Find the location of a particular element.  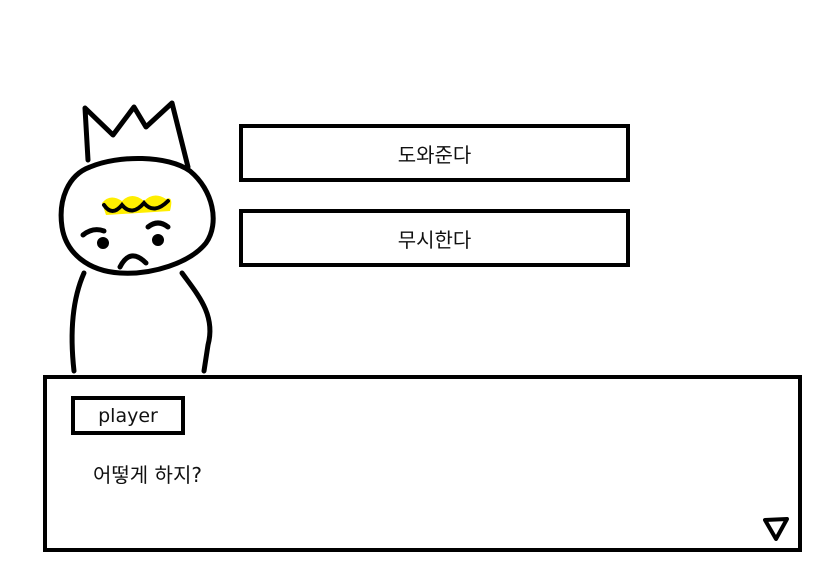

choice-label-ignore: 무시한다 is located at coordinates (434, 239).